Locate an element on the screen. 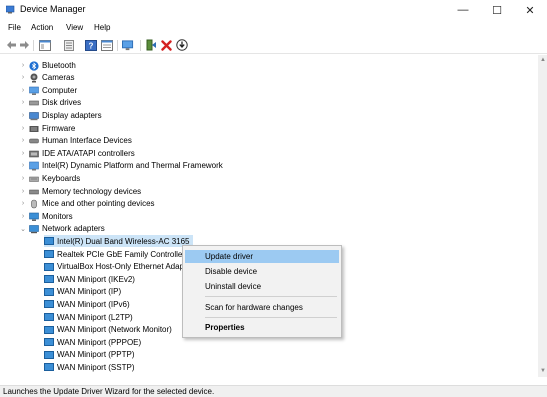 This screenshot has height=397, width=547. tree-device-selected: Intel(R) Dual Band Wireless-AC 3165 is located at coordinates (118, 241).